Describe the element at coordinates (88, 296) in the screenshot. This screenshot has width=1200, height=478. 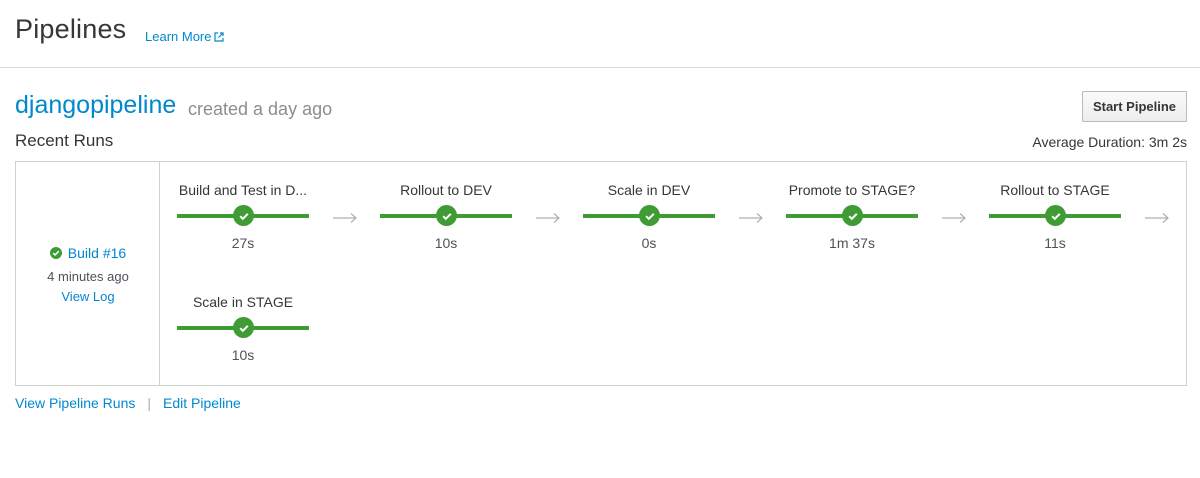
I see `view-log-link: View Log` at that location.